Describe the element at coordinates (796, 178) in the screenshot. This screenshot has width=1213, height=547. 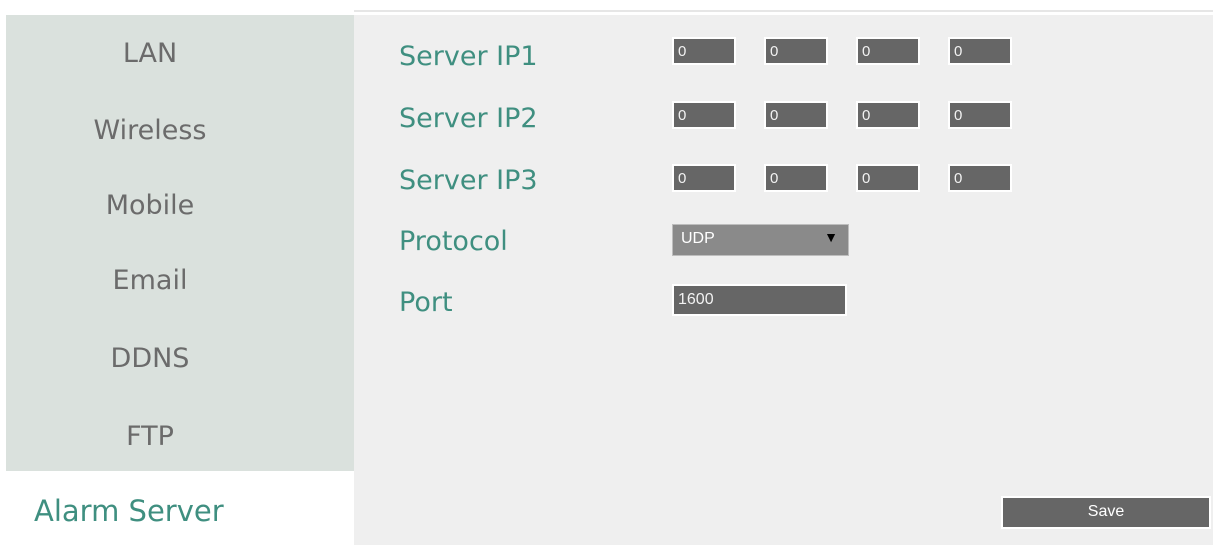
I see `server-ip3-octet-2: 0` at that location.